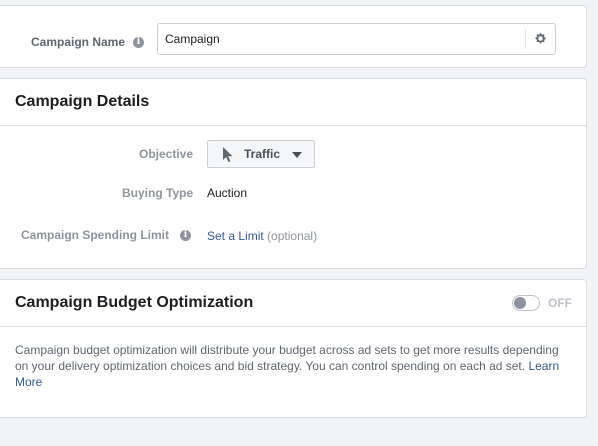 This screenshot has width=598, height=446. I want to click on budget-optimization-toggle, so click(526, 303).